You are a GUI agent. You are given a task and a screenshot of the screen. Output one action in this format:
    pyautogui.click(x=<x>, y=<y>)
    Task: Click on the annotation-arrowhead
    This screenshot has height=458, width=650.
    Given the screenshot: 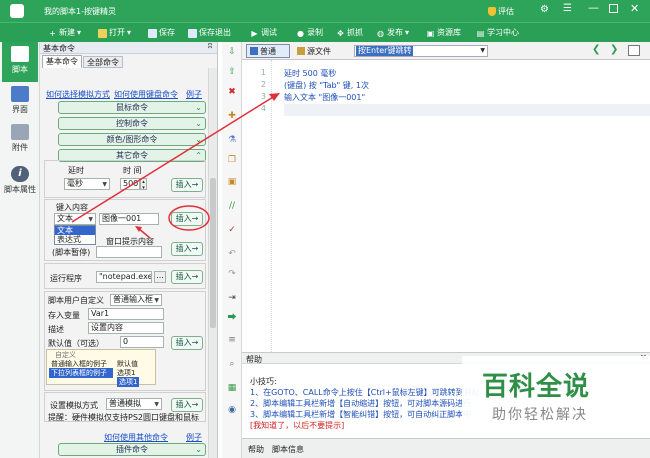 What is the action you would take?
    pyautogui.click(x=274, y=97)
    